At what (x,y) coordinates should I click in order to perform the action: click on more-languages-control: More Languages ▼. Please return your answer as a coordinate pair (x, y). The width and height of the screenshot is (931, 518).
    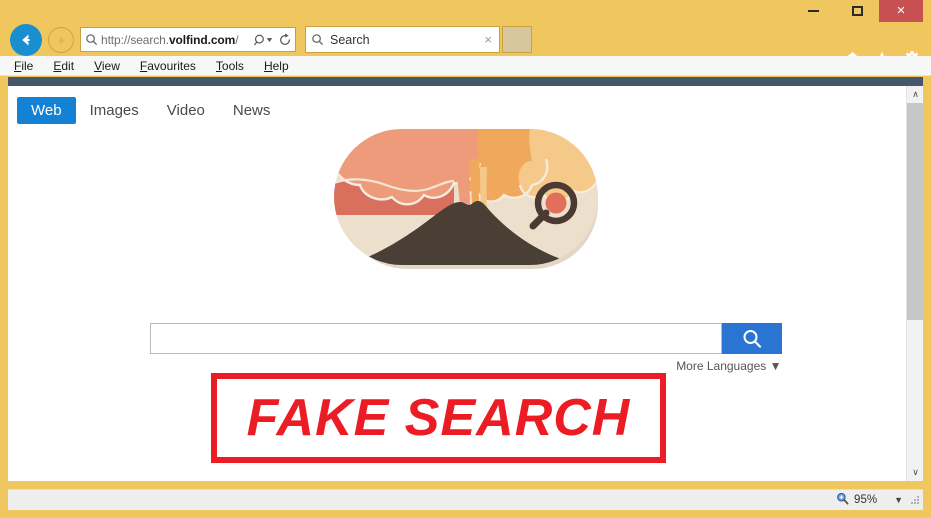
    Looking at the image, I should click on (465, 366).